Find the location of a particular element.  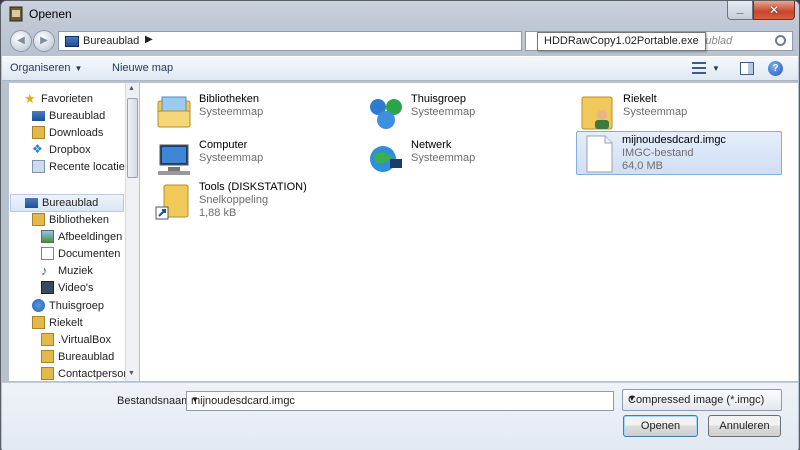

scroll-up-icon: ▲ is located at coordinates (131, 88).